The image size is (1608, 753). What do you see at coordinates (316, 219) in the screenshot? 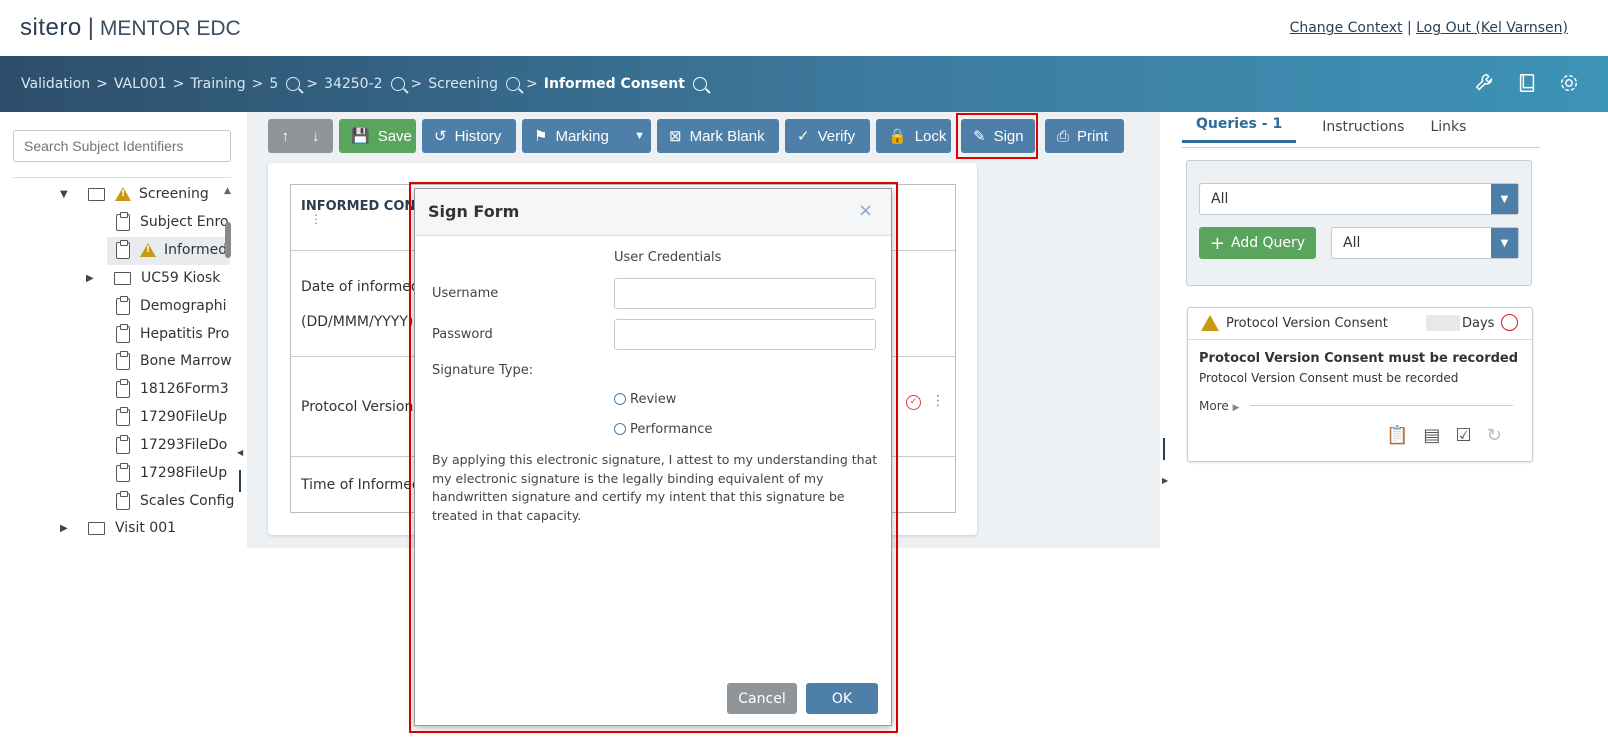
I see `form-menu-icon: ⋮` at bounding box center [316, 219].